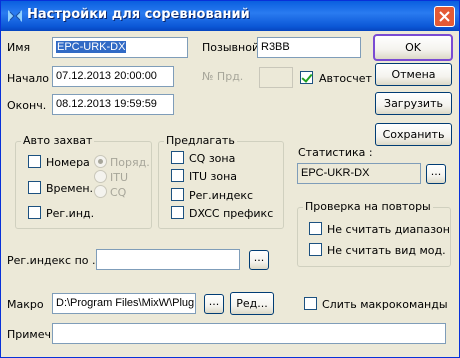 This screenshot has height=358, width=460. What do you see at coordinates (231, 213) in the screenshot?
I see `suggest-dxcc-label: DXCC префикс` at bounding box center [231, 213].